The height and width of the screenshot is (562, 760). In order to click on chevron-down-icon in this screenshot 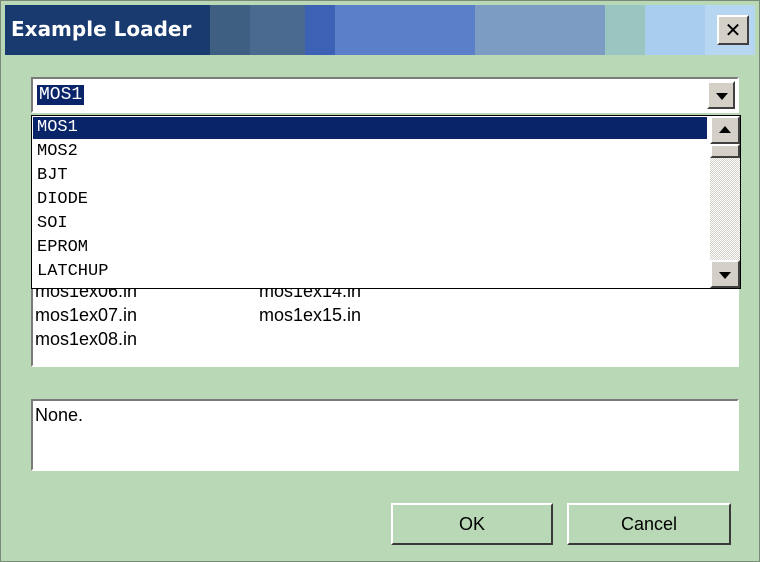, I will do `click(722, 96)`.